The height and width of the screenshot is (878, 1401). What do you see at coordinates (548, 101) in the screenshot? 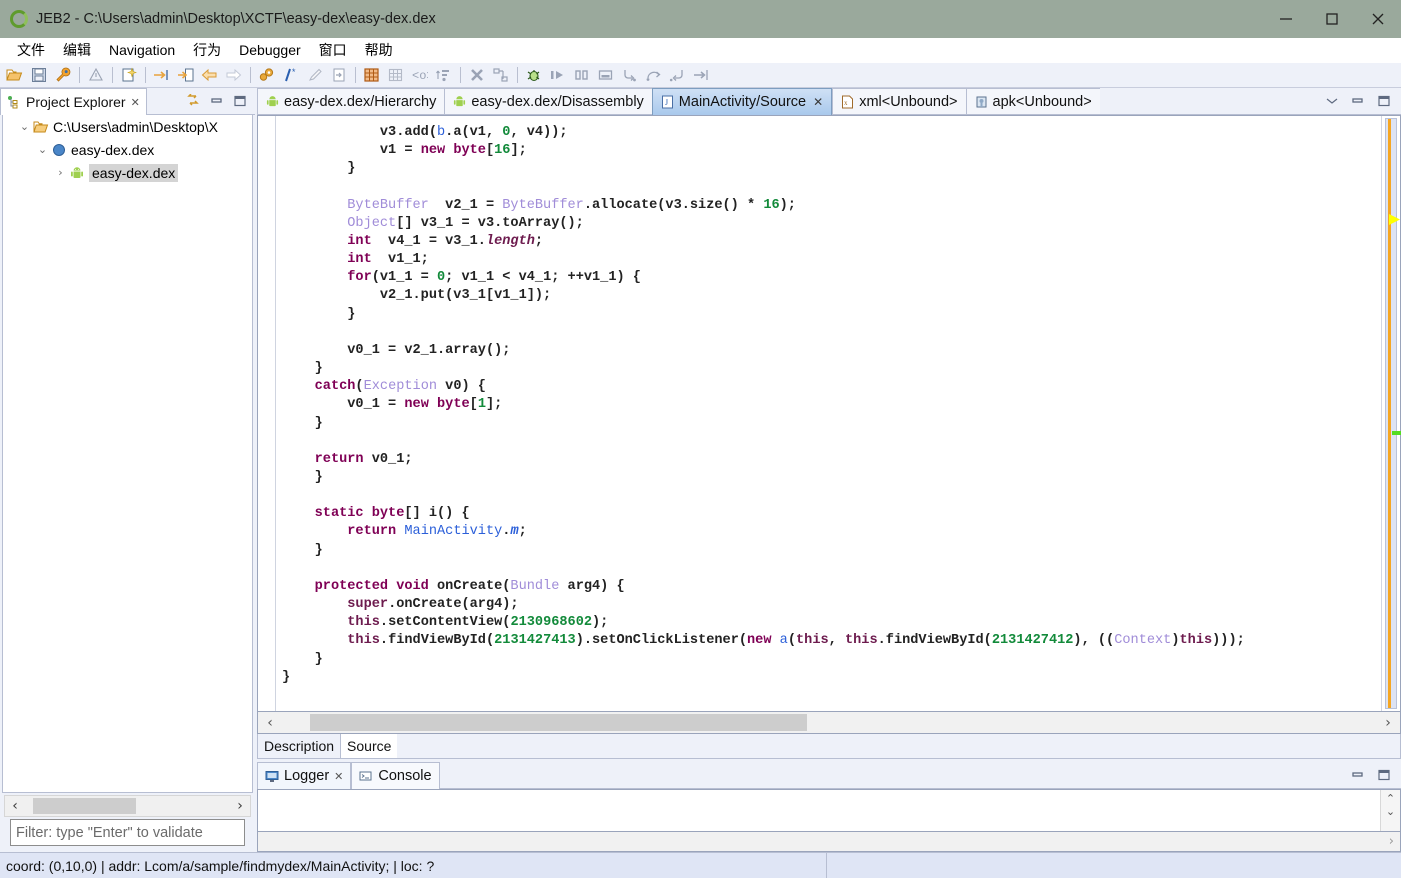
I see `tab-disassembly: easy-dex.dex/Disassembly` at bounding box center [548, 101].